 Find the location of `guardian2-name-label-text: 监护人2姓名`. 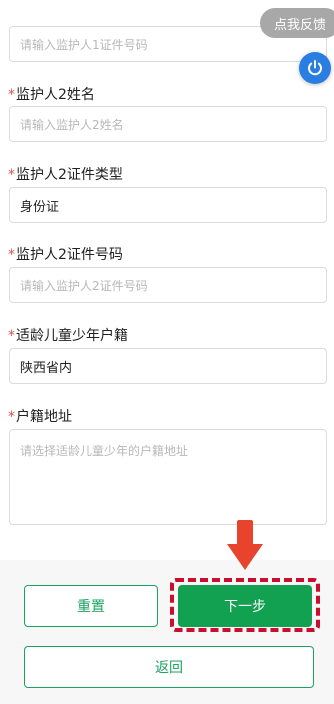

guardian2-name-label-text: 监护人2姓名 is located at coordinates (55, 95).